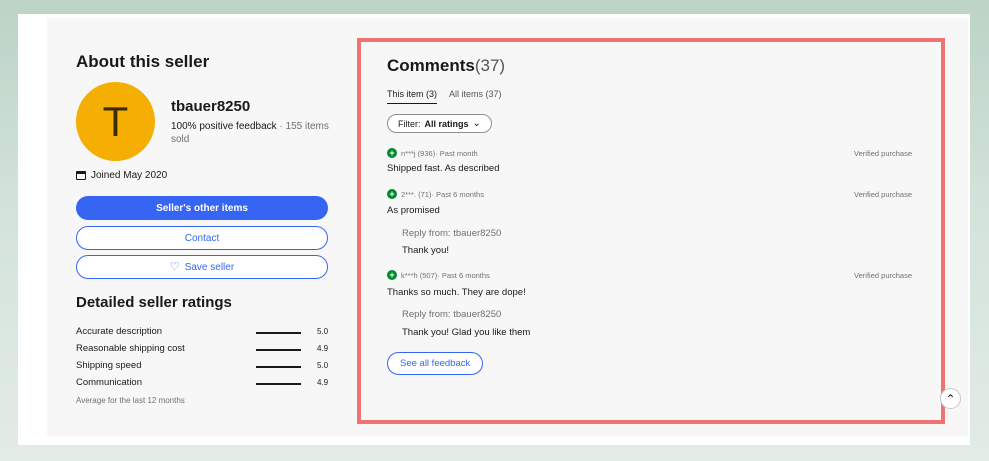  What do you see at coordinates (143, 61) in the screenshot?
I see `about-seller-heading: About this seller` at bounding box center [143, 61].